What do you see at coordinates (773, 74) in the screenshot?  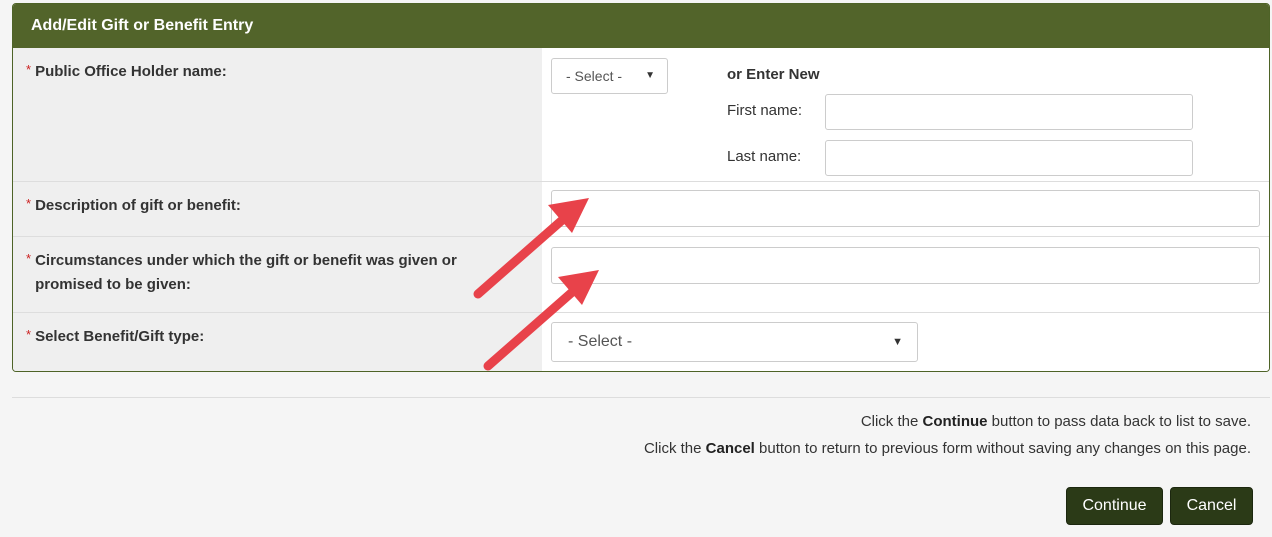 I see `or-enter-new-label: or Enter New` at bounding box center [773, 74].